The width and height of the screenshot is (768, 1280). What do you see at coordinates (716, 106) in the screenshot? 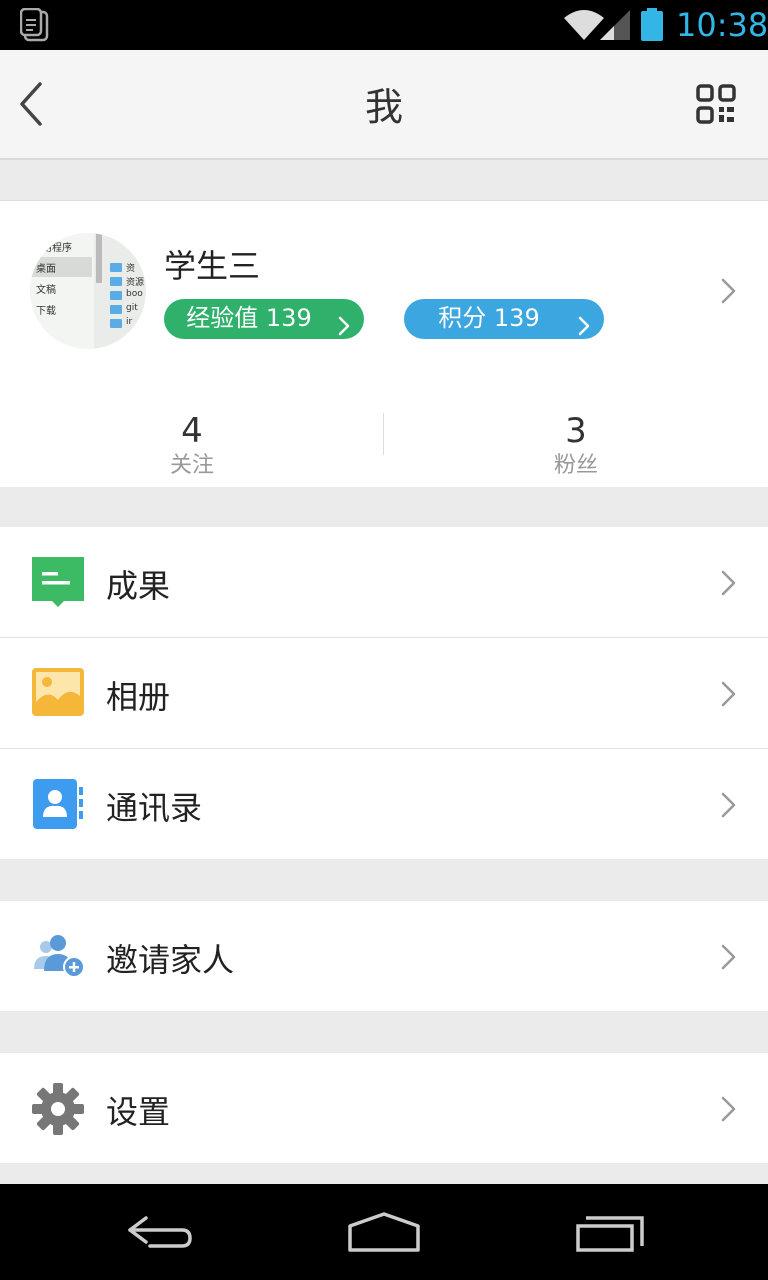
I see `qr-code-icon` at bounding box center [716, 106].